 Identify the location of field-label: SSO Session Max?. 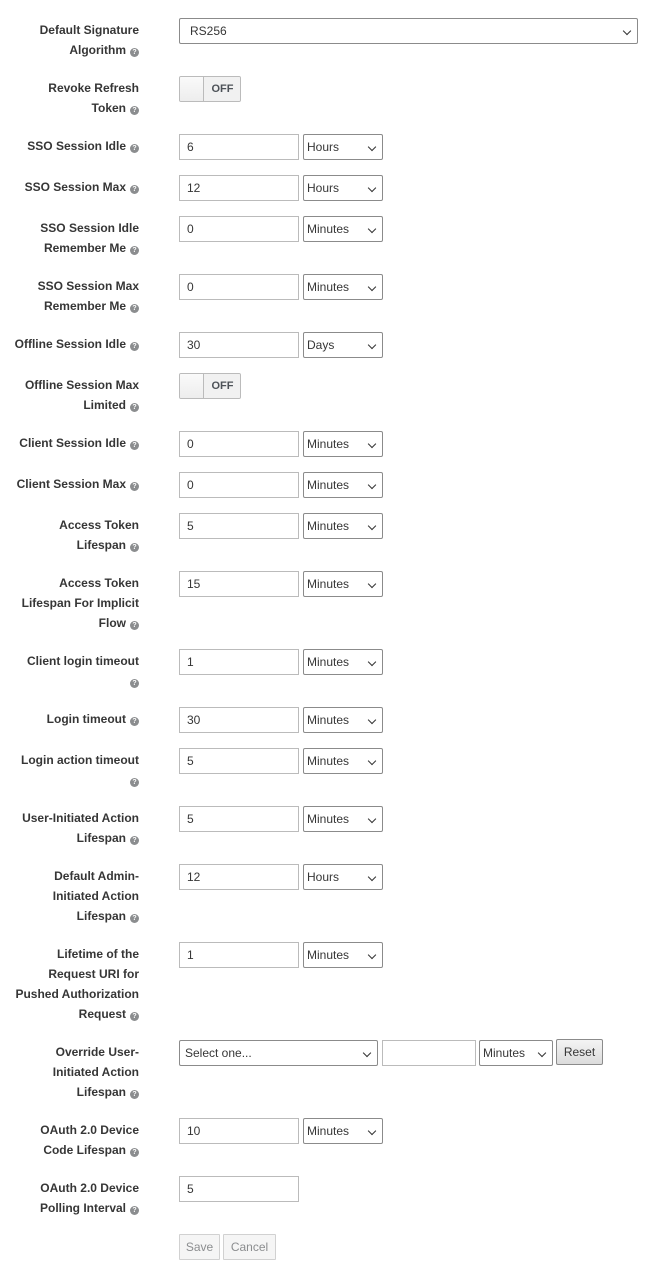
(69, 187).